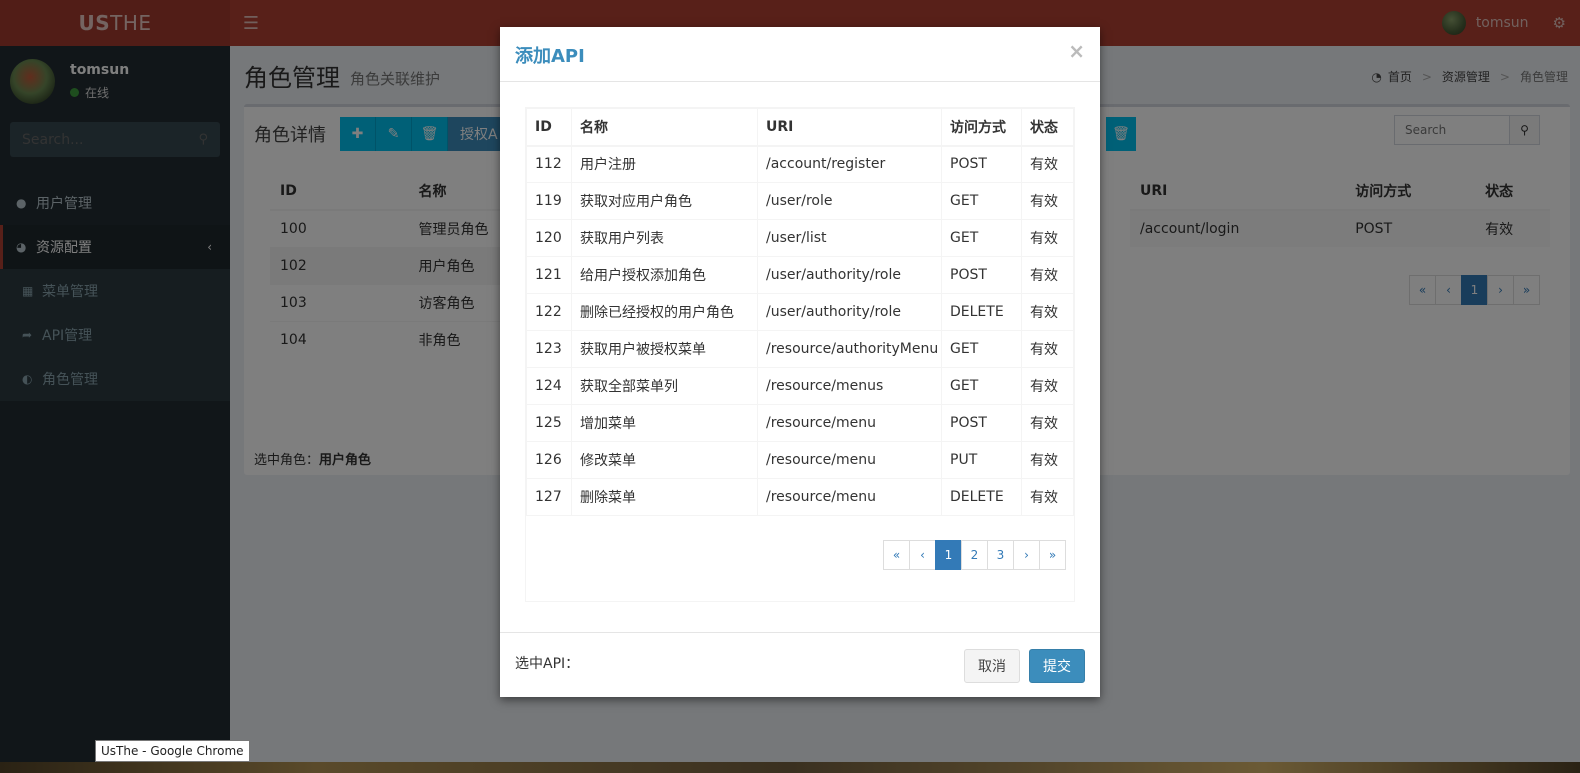 This screenshot has height=773, width=1580. I want to click on pager-page-1: 1, so click(948, 555).